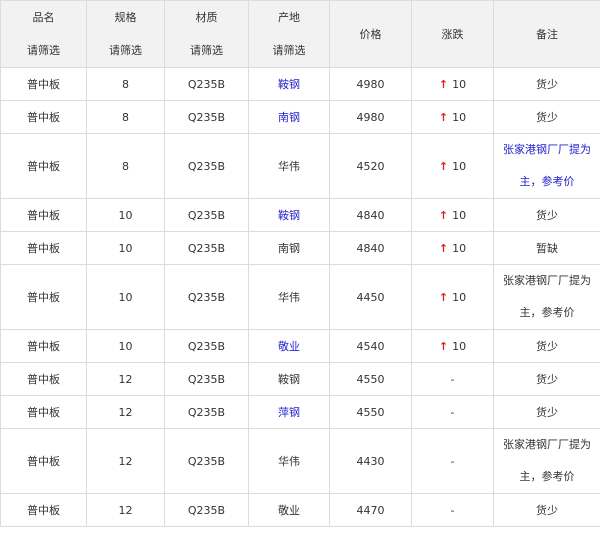 This screenshot has height=537, width=600. Describe the element at coordinates (43, 50) in the screenshot. I see `name-filter-button: 请筛选` at that location.